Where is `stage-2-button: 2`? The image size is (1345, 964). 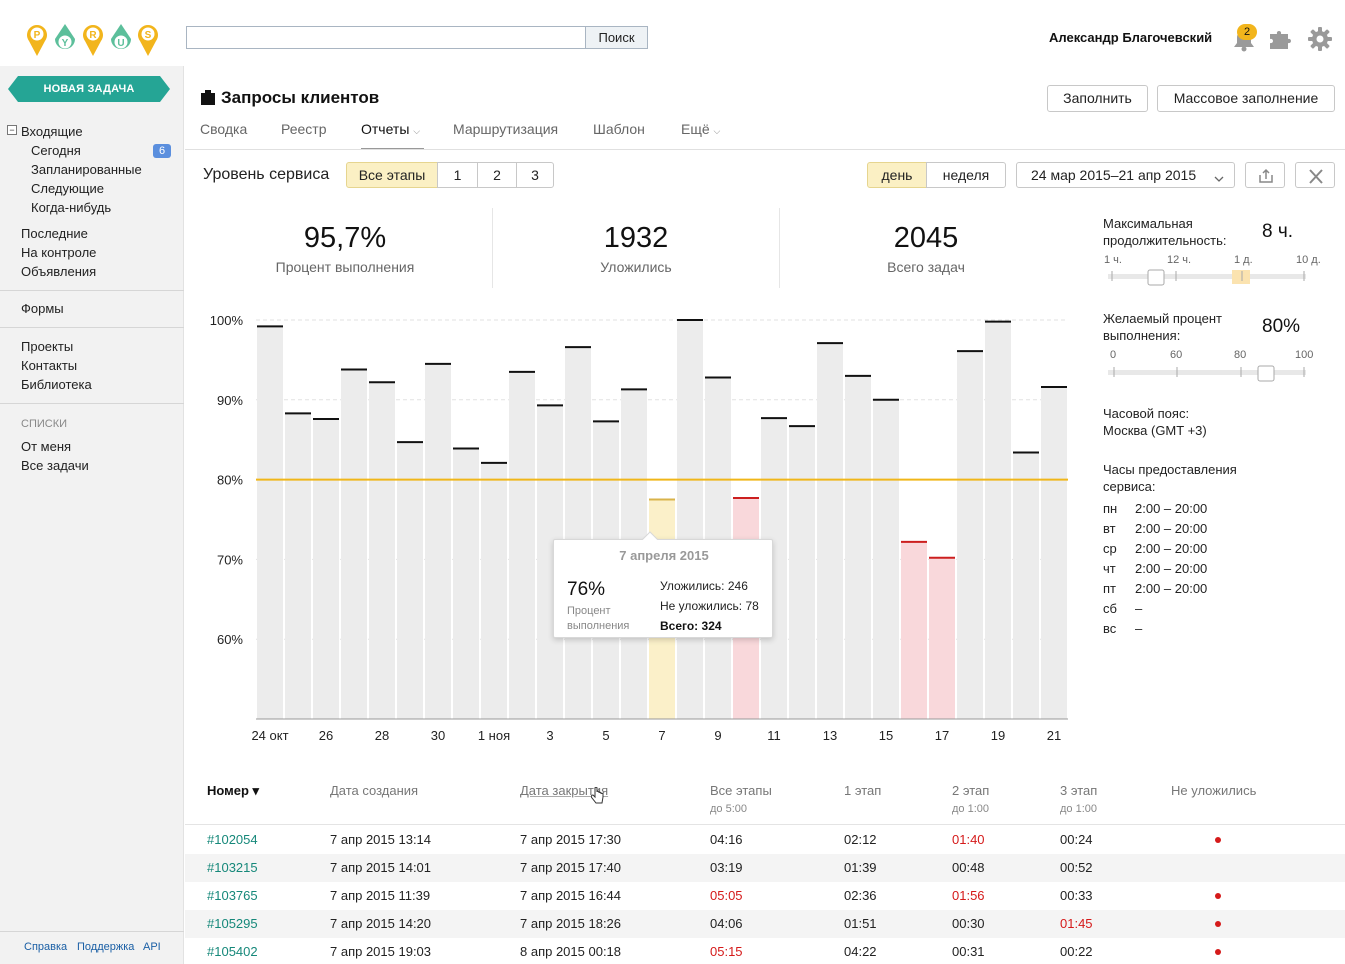
stage-2-button: 2 is located at coordinates (497, 175).